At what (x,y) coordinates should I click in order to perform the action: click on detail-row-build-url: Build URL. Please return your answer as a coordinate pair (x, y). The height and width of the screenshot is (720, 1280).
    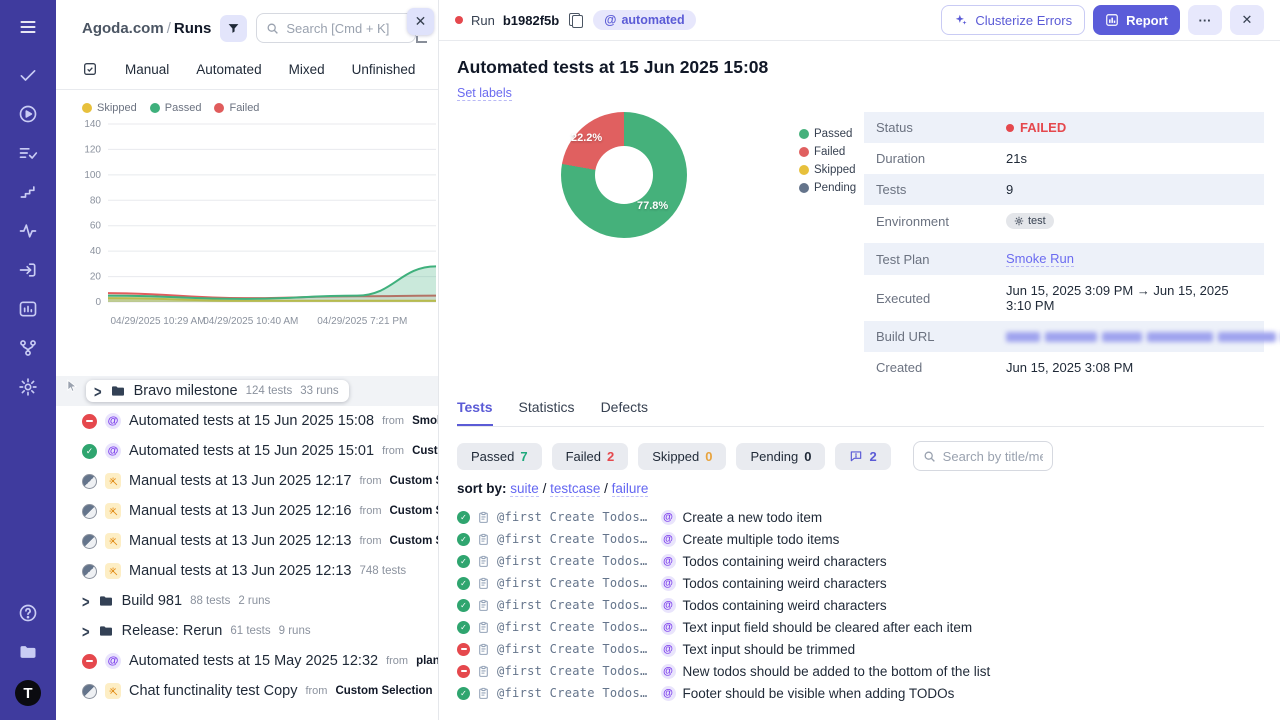
    Looking at the image, I should click on (1070, 336).